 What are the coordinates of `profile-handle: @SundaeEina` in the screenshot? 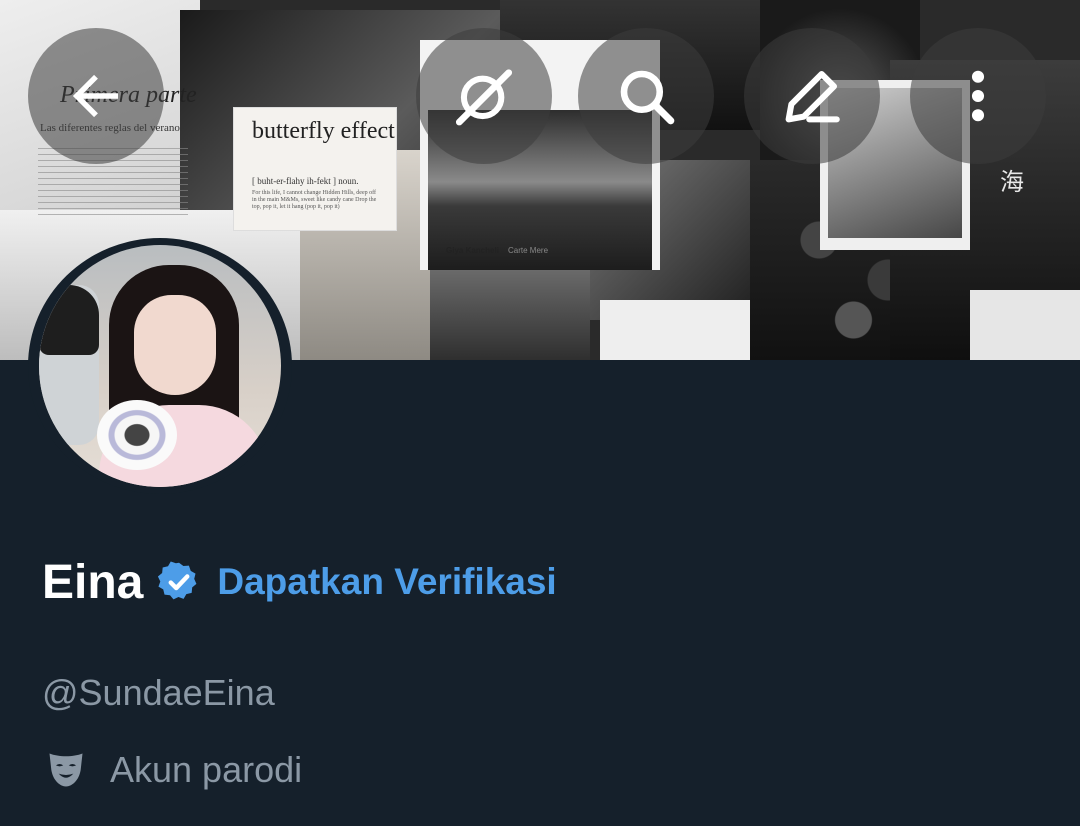 It's located at (158, 692).